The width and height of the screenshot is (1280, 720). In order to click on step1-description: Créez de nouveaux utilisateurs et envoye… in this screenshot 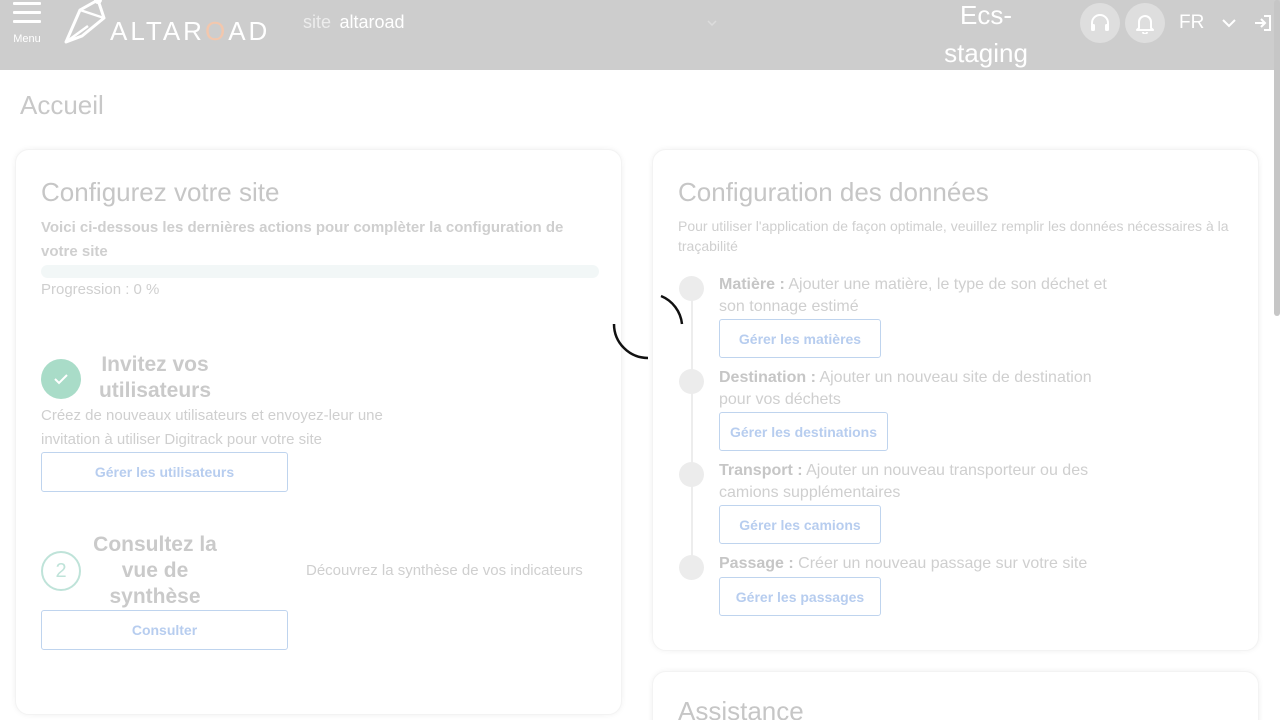, I will do `click(212, 427)`.